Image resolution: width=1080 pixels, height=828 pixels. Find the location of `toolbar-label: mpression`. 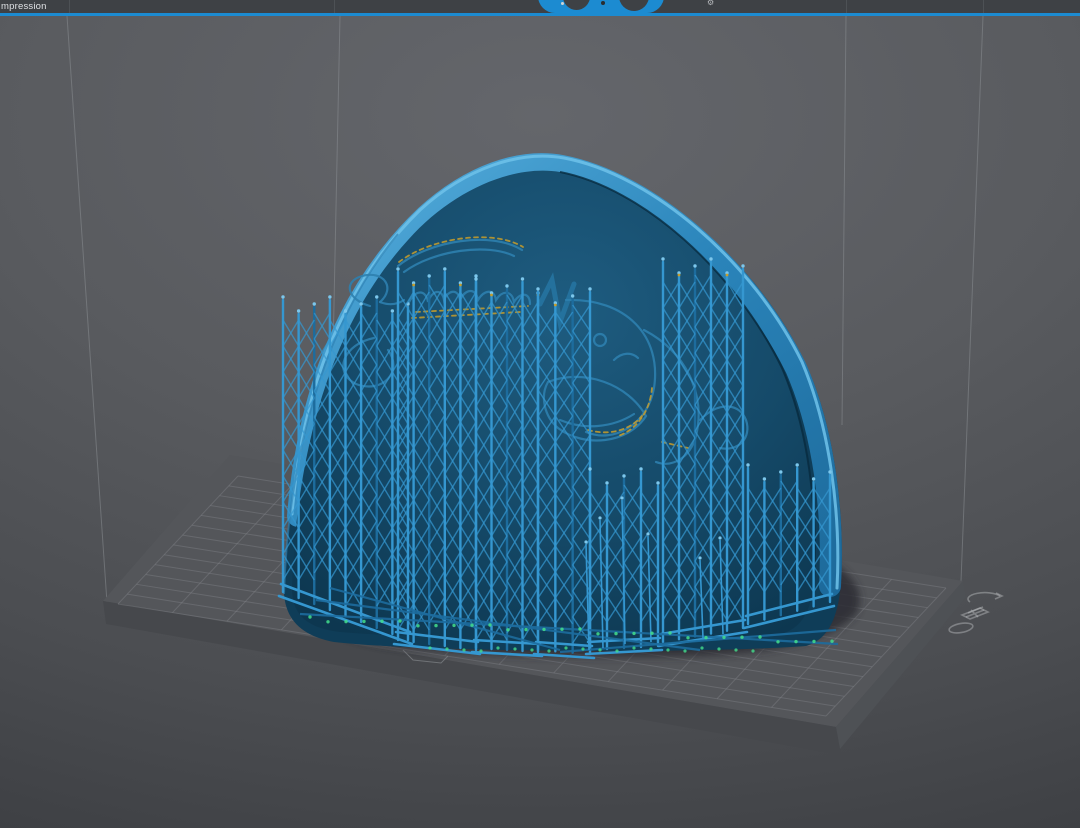

toolbar-label: mpression is located at coordinates (24, 6).